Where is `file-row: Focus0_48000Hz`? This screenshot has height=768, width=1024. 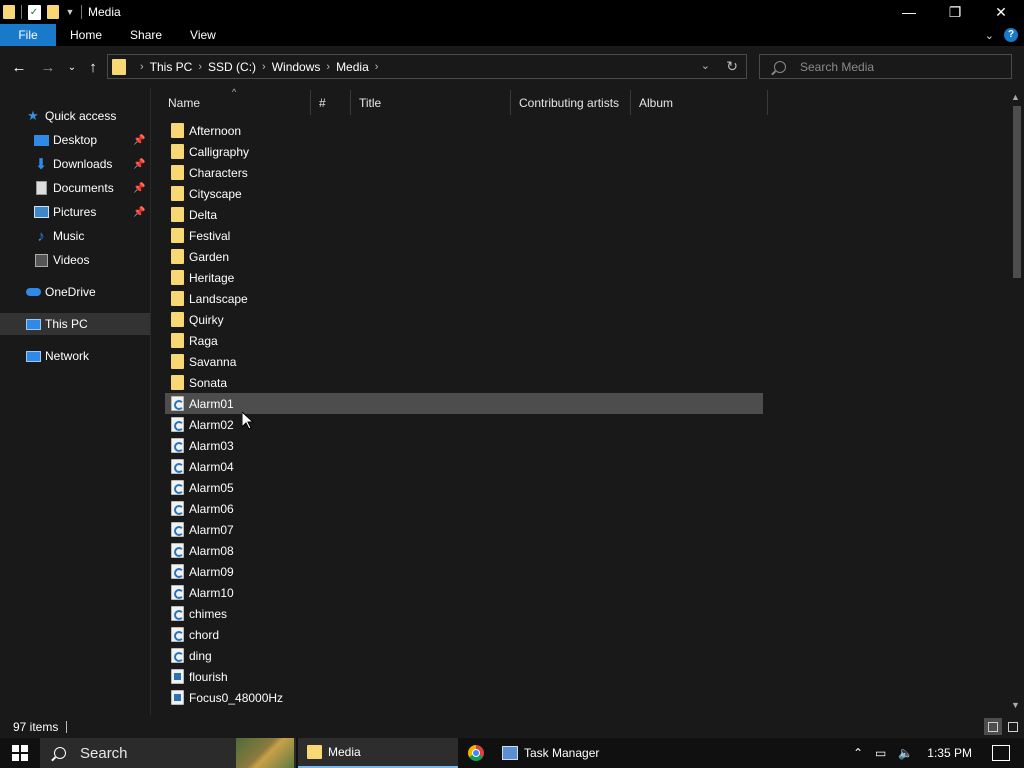 file-row: Focus0_48000Hz is located at coordinates (464, 697).